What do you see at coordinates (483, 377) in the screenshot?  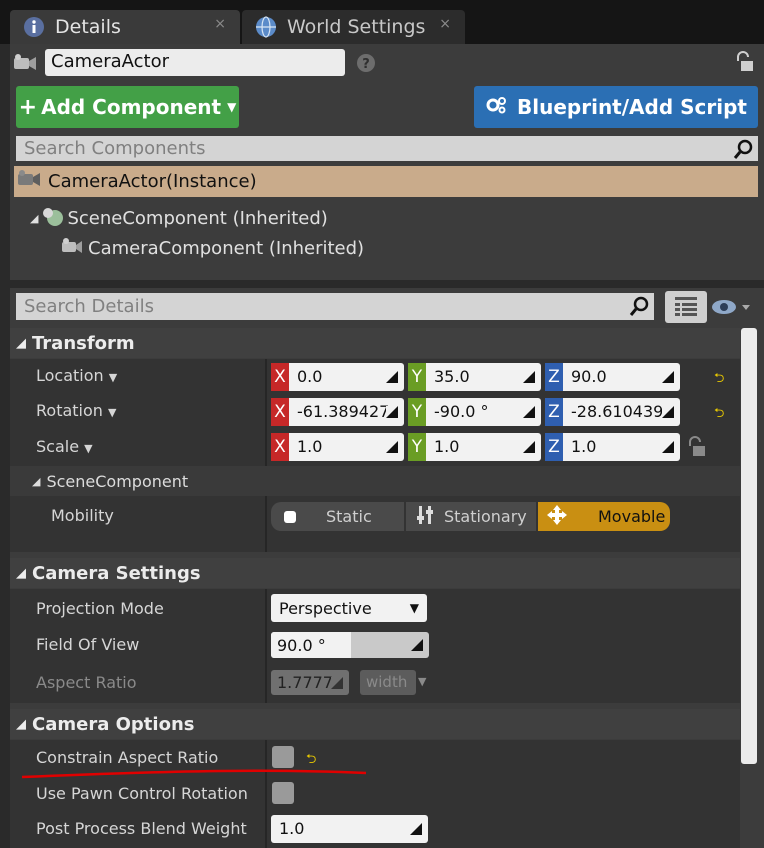 I see `location-y-field: 35.0` at bounding box center [483, 377].